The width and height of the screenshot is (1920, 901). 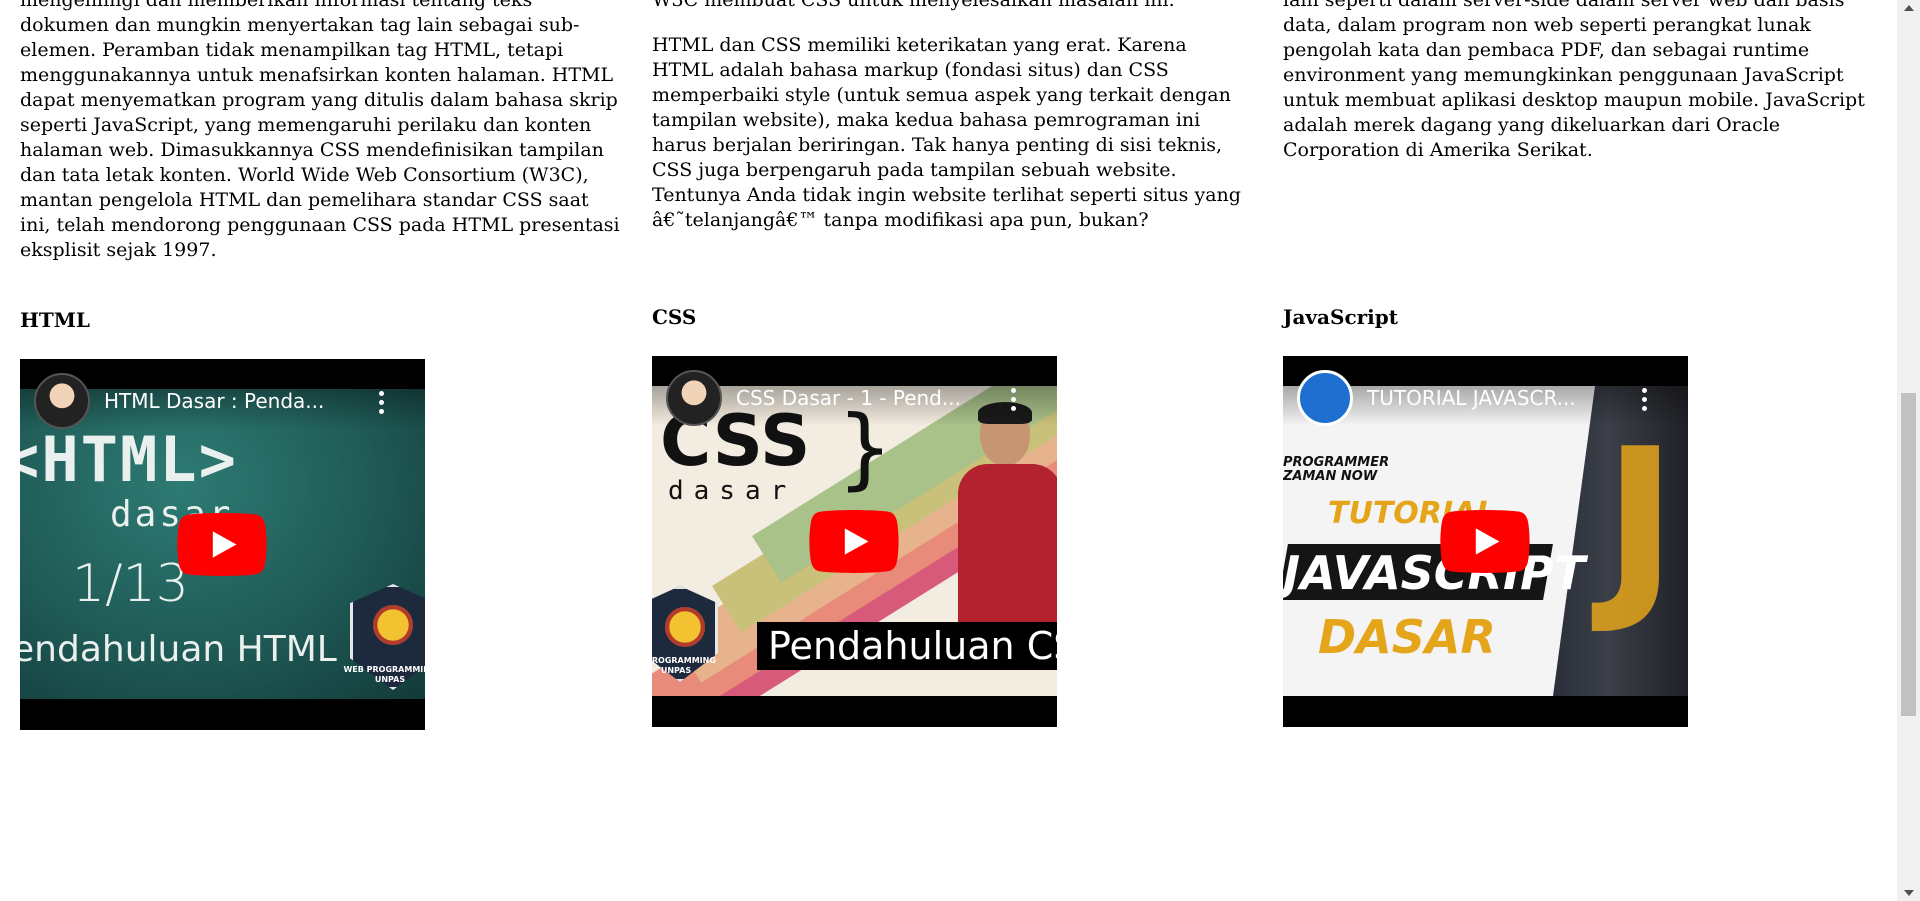 What do you see at coordinates (1407, 637) in the screenshot?
I see `thumb-dasar: DASAR` at bounding box center [1407, 637].